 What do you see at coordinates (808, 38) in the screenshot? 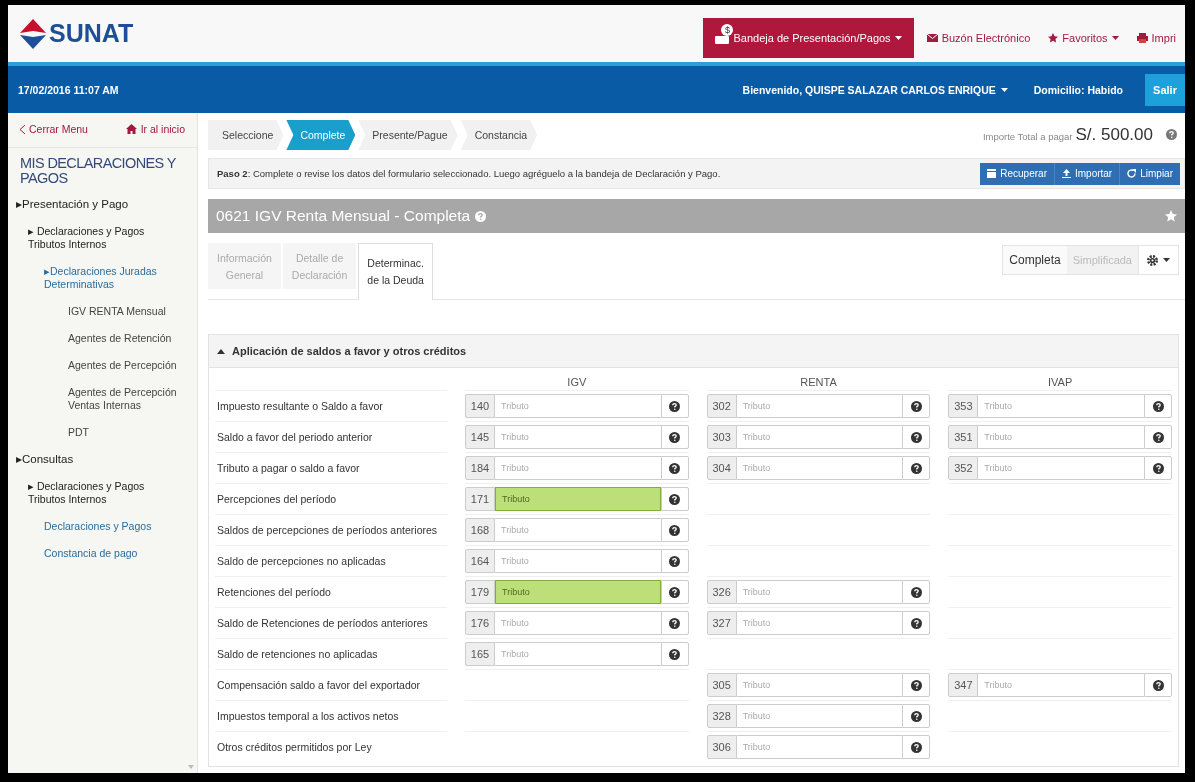
I see `nav-link: $ Bandeja de Presentación/Pagos` at bounding box center [808, 38].